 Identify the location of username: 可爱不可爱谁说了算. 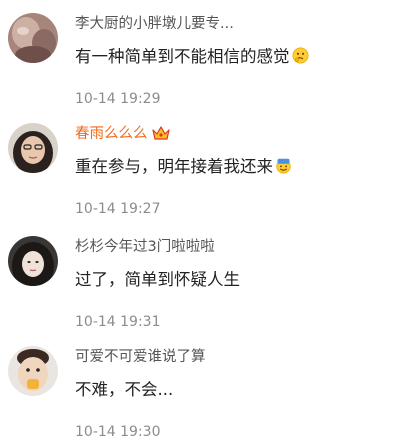
(140, 357).